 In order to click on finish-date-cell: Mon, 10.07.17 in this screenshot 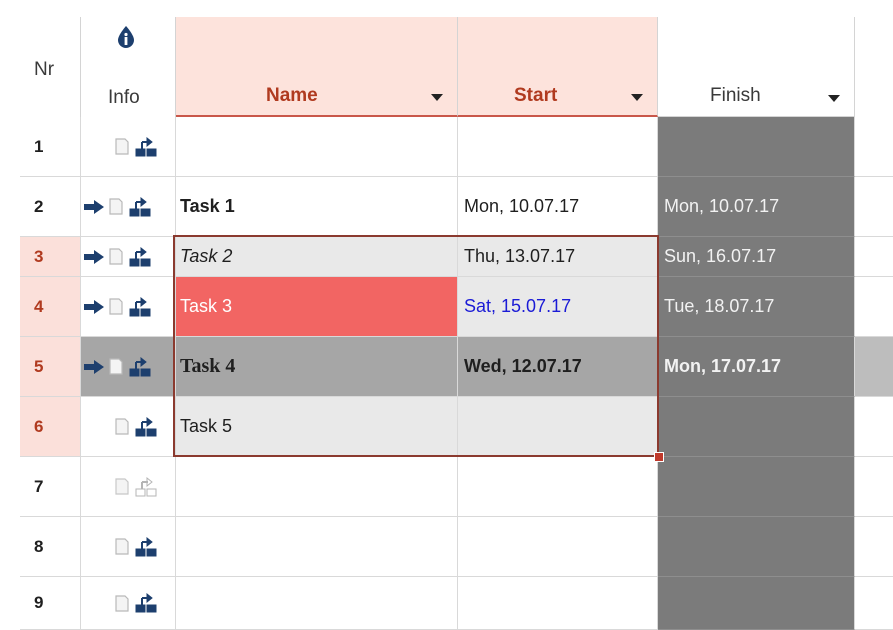, I will do `click(756, 207)`.